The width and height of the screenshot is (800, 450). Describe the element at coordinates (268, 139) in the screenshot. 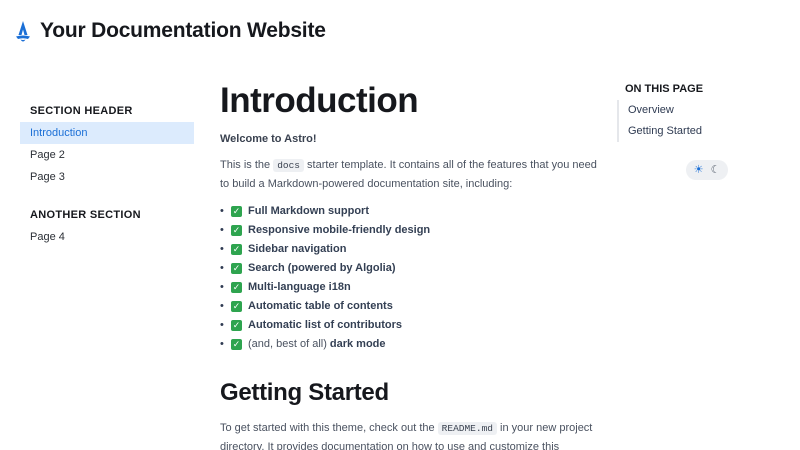

I see `welcome-text: Welcome to Astro!` at that location.